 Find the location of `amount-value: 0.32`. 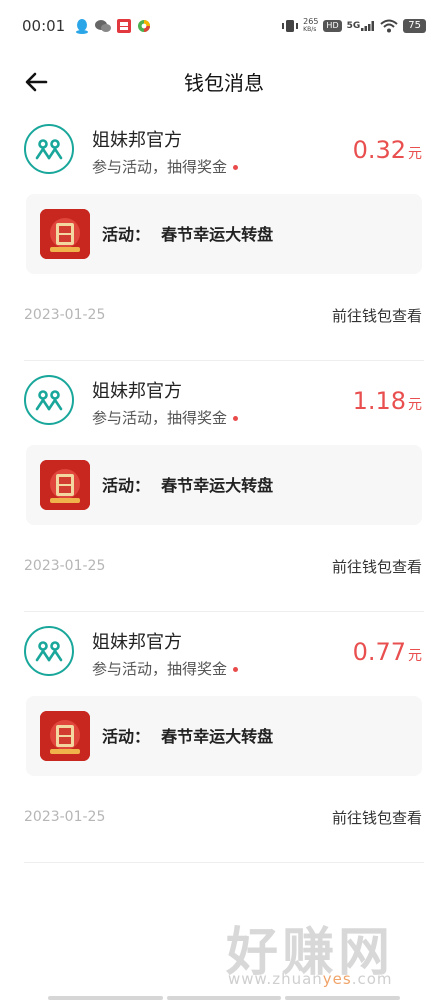

amount-value: 0.32 is located at coordinates (379, 150).